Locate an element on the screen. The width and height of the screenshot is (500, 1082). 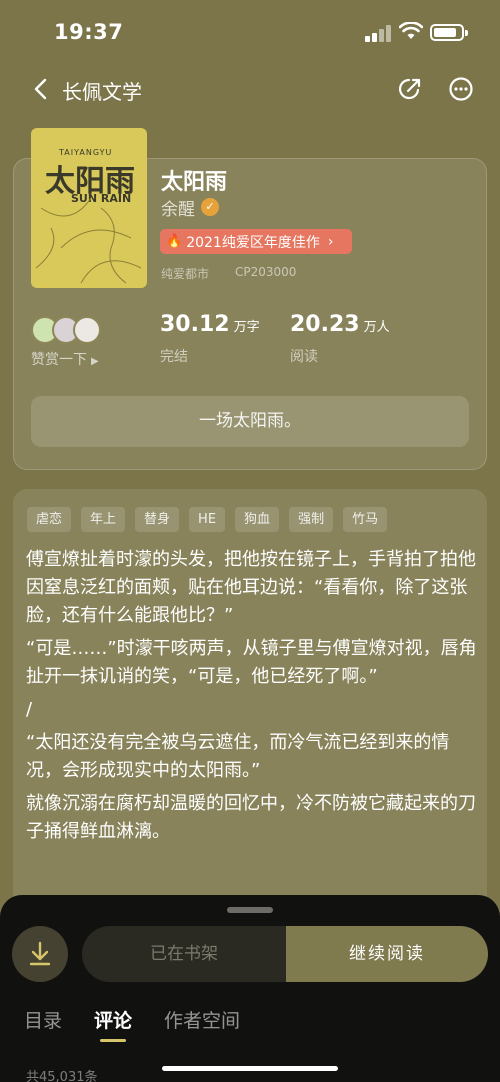
sheet-tabs: 目录 评论 作者空间 is located at coordinates (132, 1024).